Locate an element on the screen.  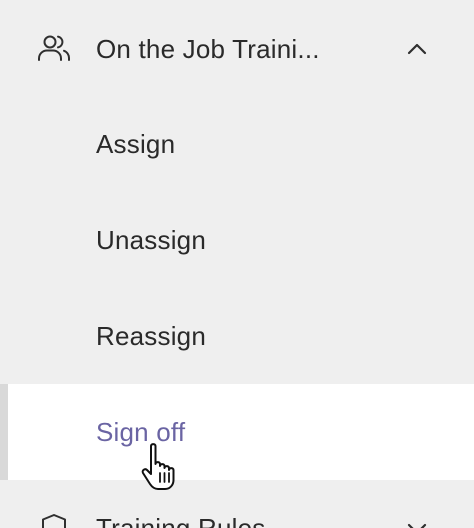
sidebar-section-label: Training Rules is located at coordinates (181, 520).